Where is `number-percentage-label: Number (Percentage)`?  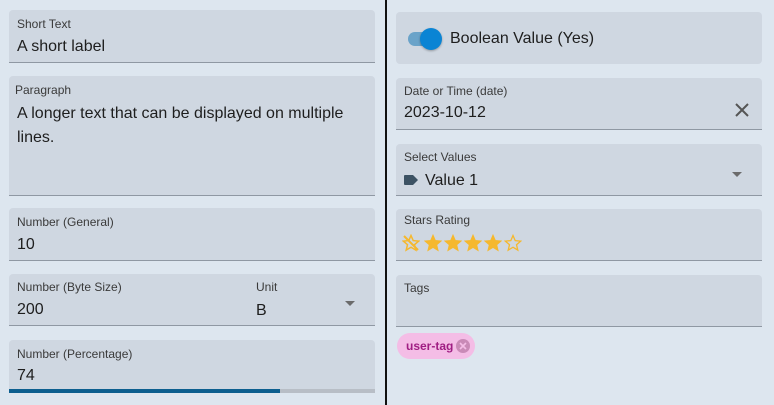
number-percentage-label: Number (Percentage) is located at coordinates (75, 354).